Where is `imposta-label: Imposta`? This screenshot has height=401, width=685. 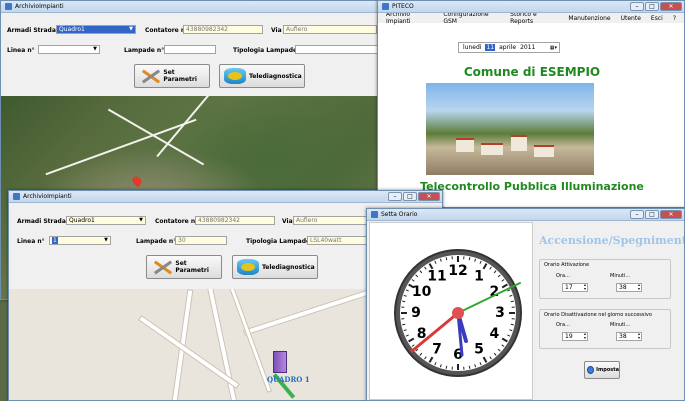 imposta-label: Imposta is located at coordinates (607, 370).